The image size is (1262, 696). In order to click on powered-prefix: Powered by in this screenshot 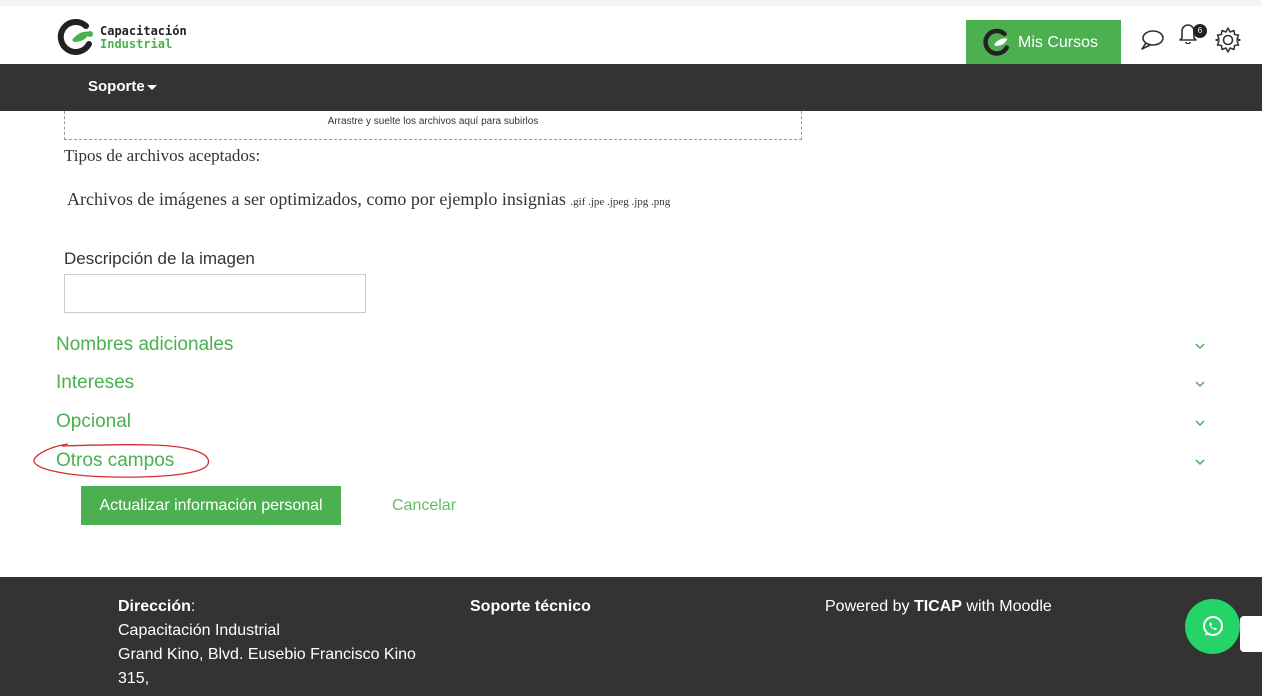, I will do `click(867, 606)`.